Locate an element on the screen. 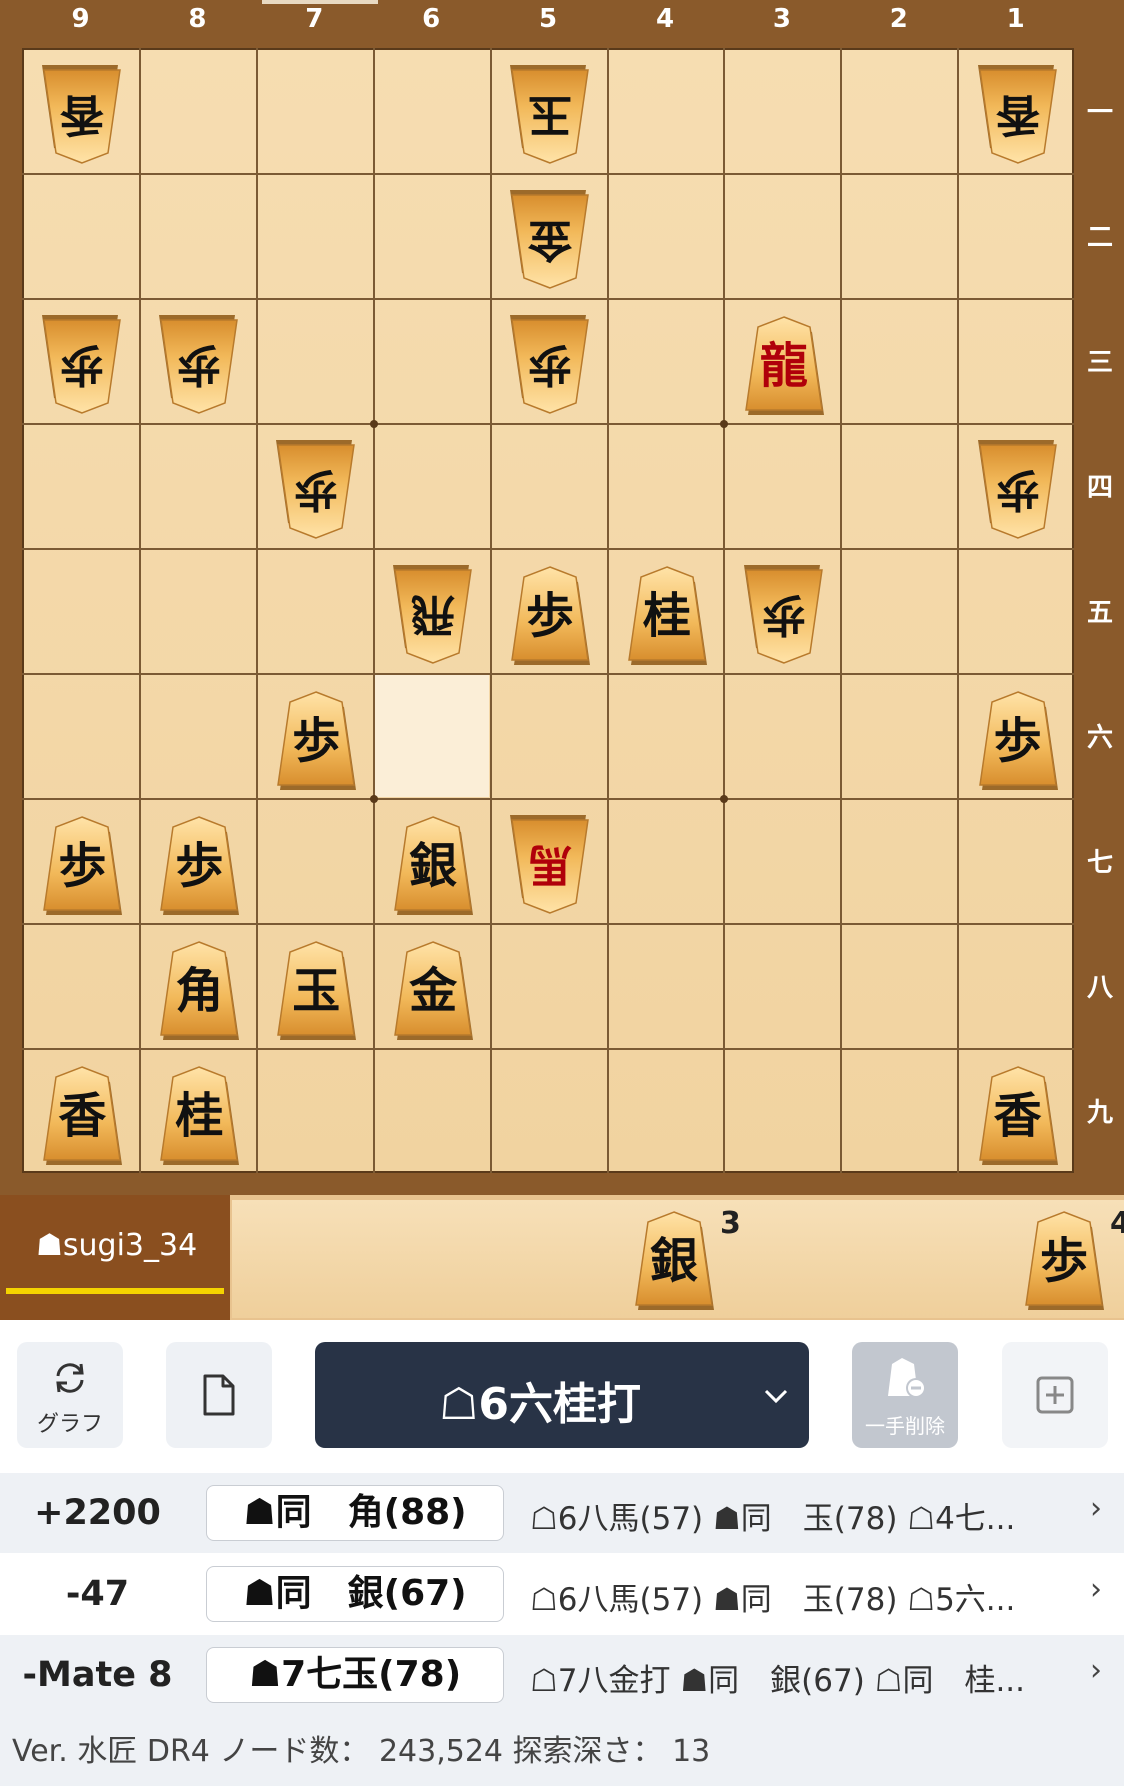  current-move-label: ☖6六桂打 is located at coordinates (540, 1404).